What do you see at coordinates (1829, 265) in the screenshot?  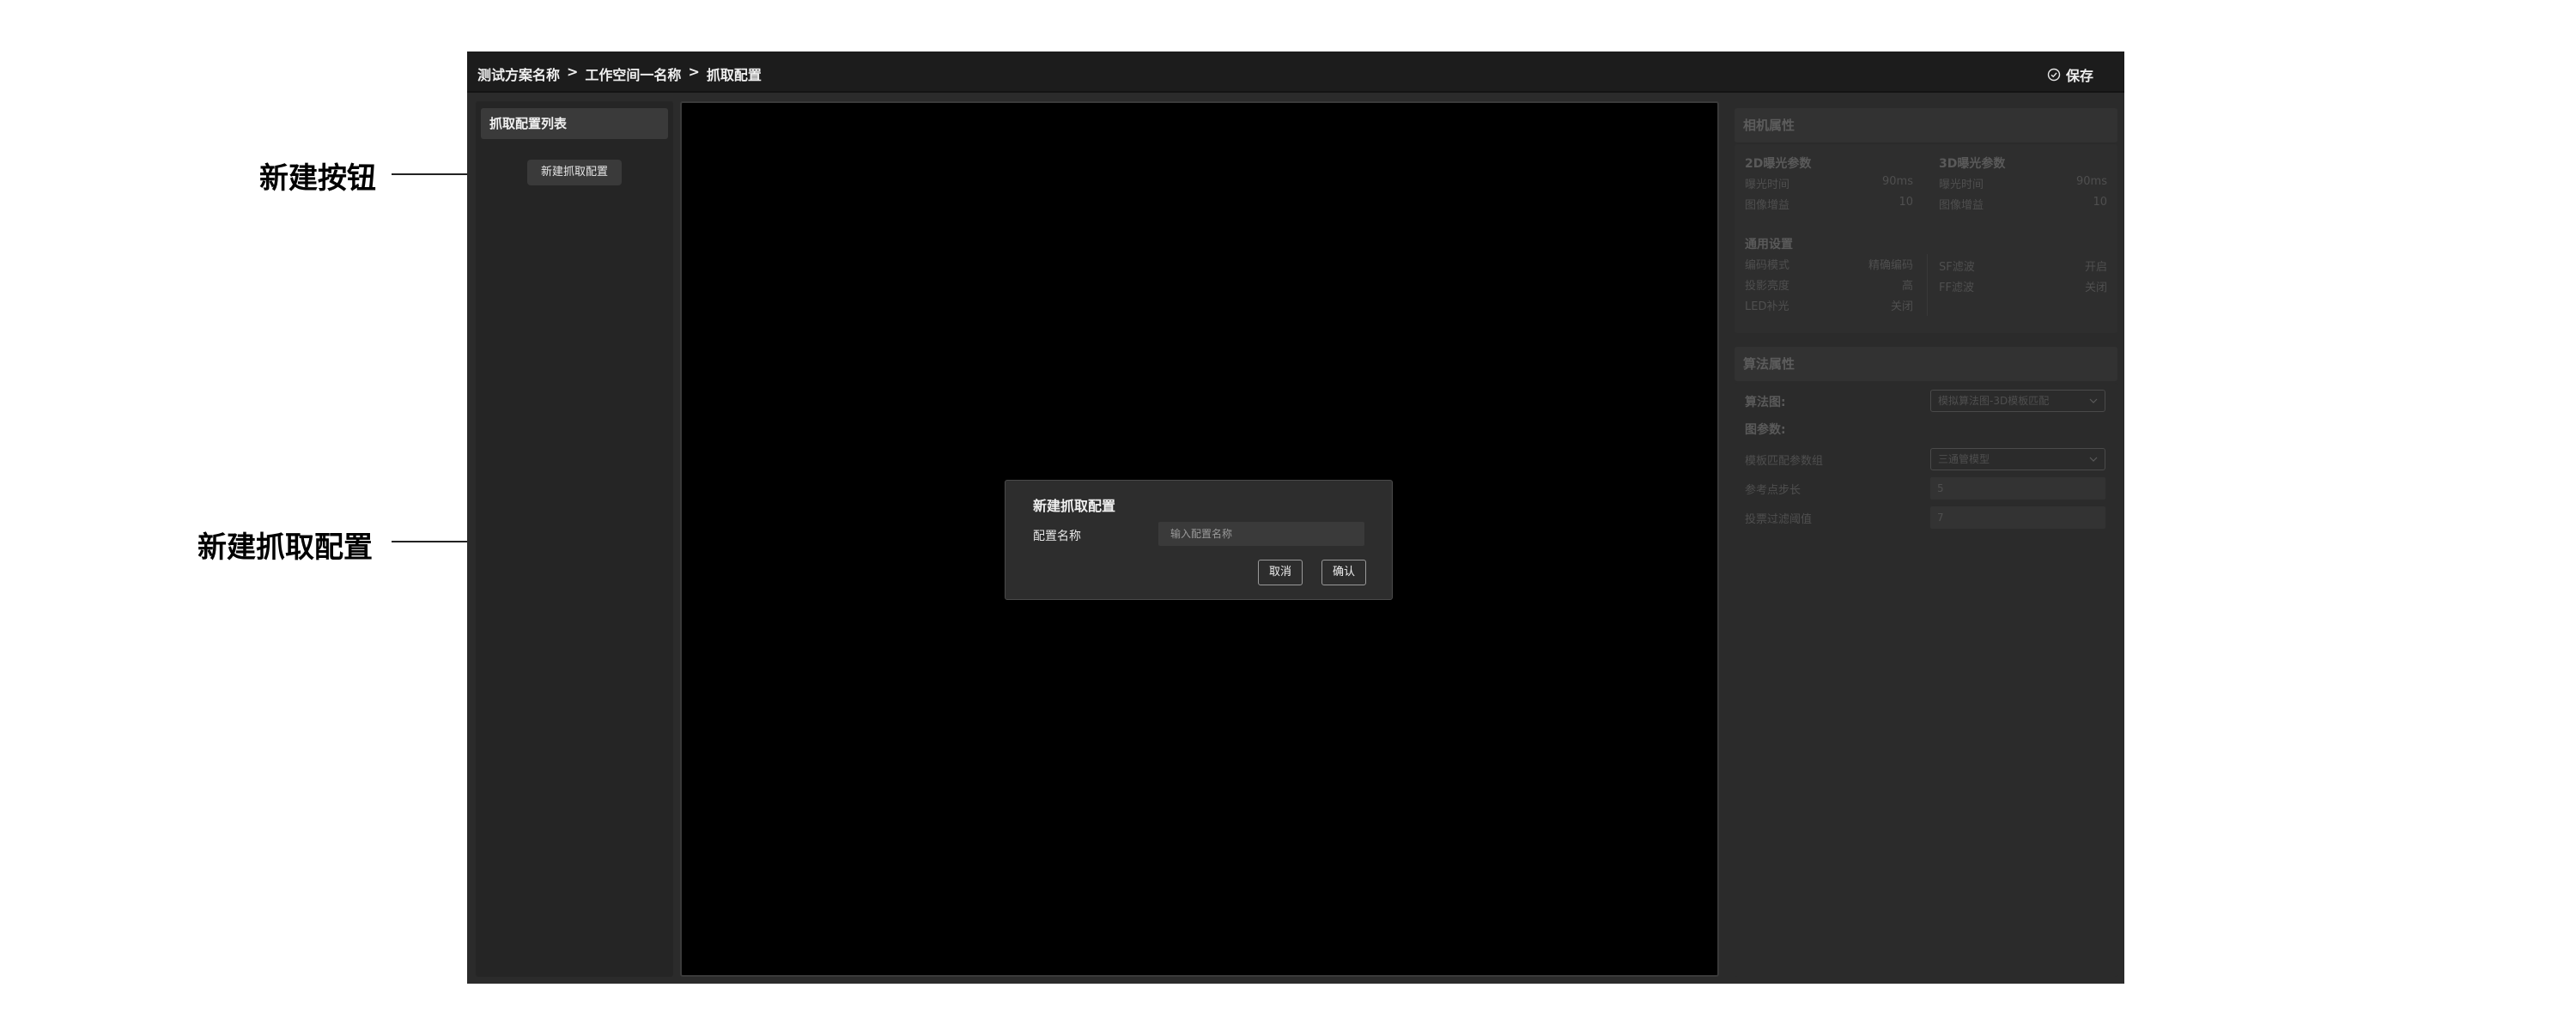 I see `encoding-mode: 编码模式 精确编码` at bounding box center [1829, 265].